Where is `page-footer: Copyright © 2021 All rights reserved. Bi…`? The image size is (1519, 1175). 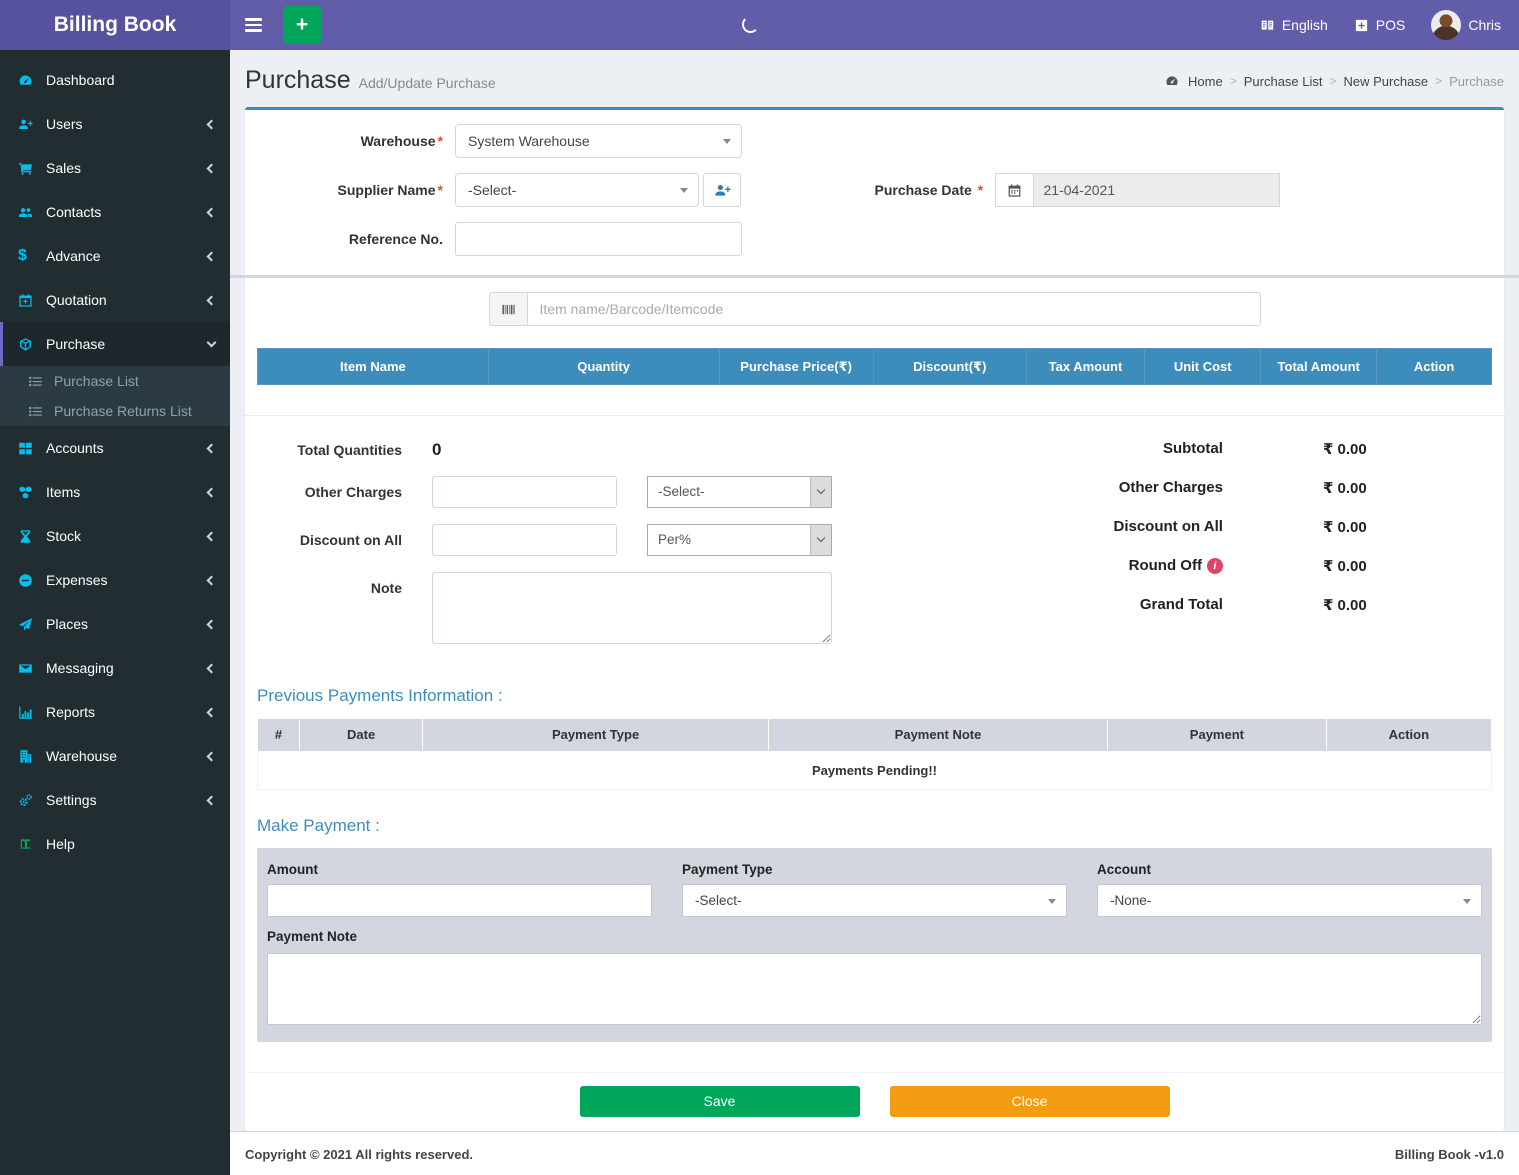 page-footer: Copyright © 2021 All rights reserved. Bi… is located at coordinates (874, 1152).